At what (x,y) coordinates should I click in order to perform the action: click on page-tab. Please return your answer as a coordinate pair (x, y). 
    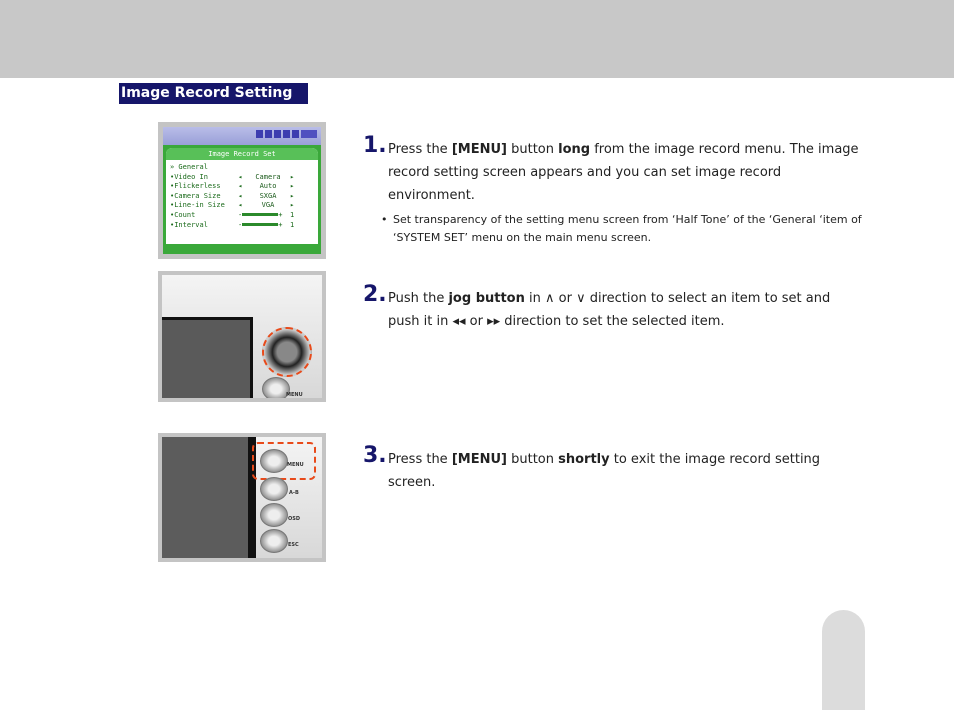
    Looking at the image, I should click on (843, 660).